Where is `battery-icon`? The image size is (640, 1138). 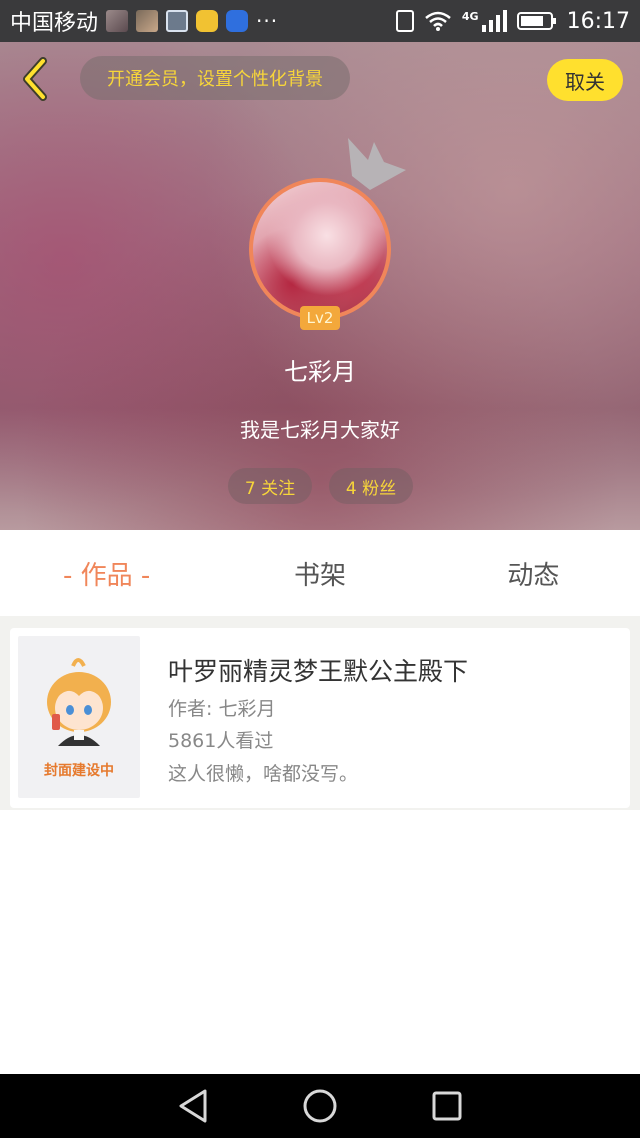 battery-icon is located at coordinates (536, 21).